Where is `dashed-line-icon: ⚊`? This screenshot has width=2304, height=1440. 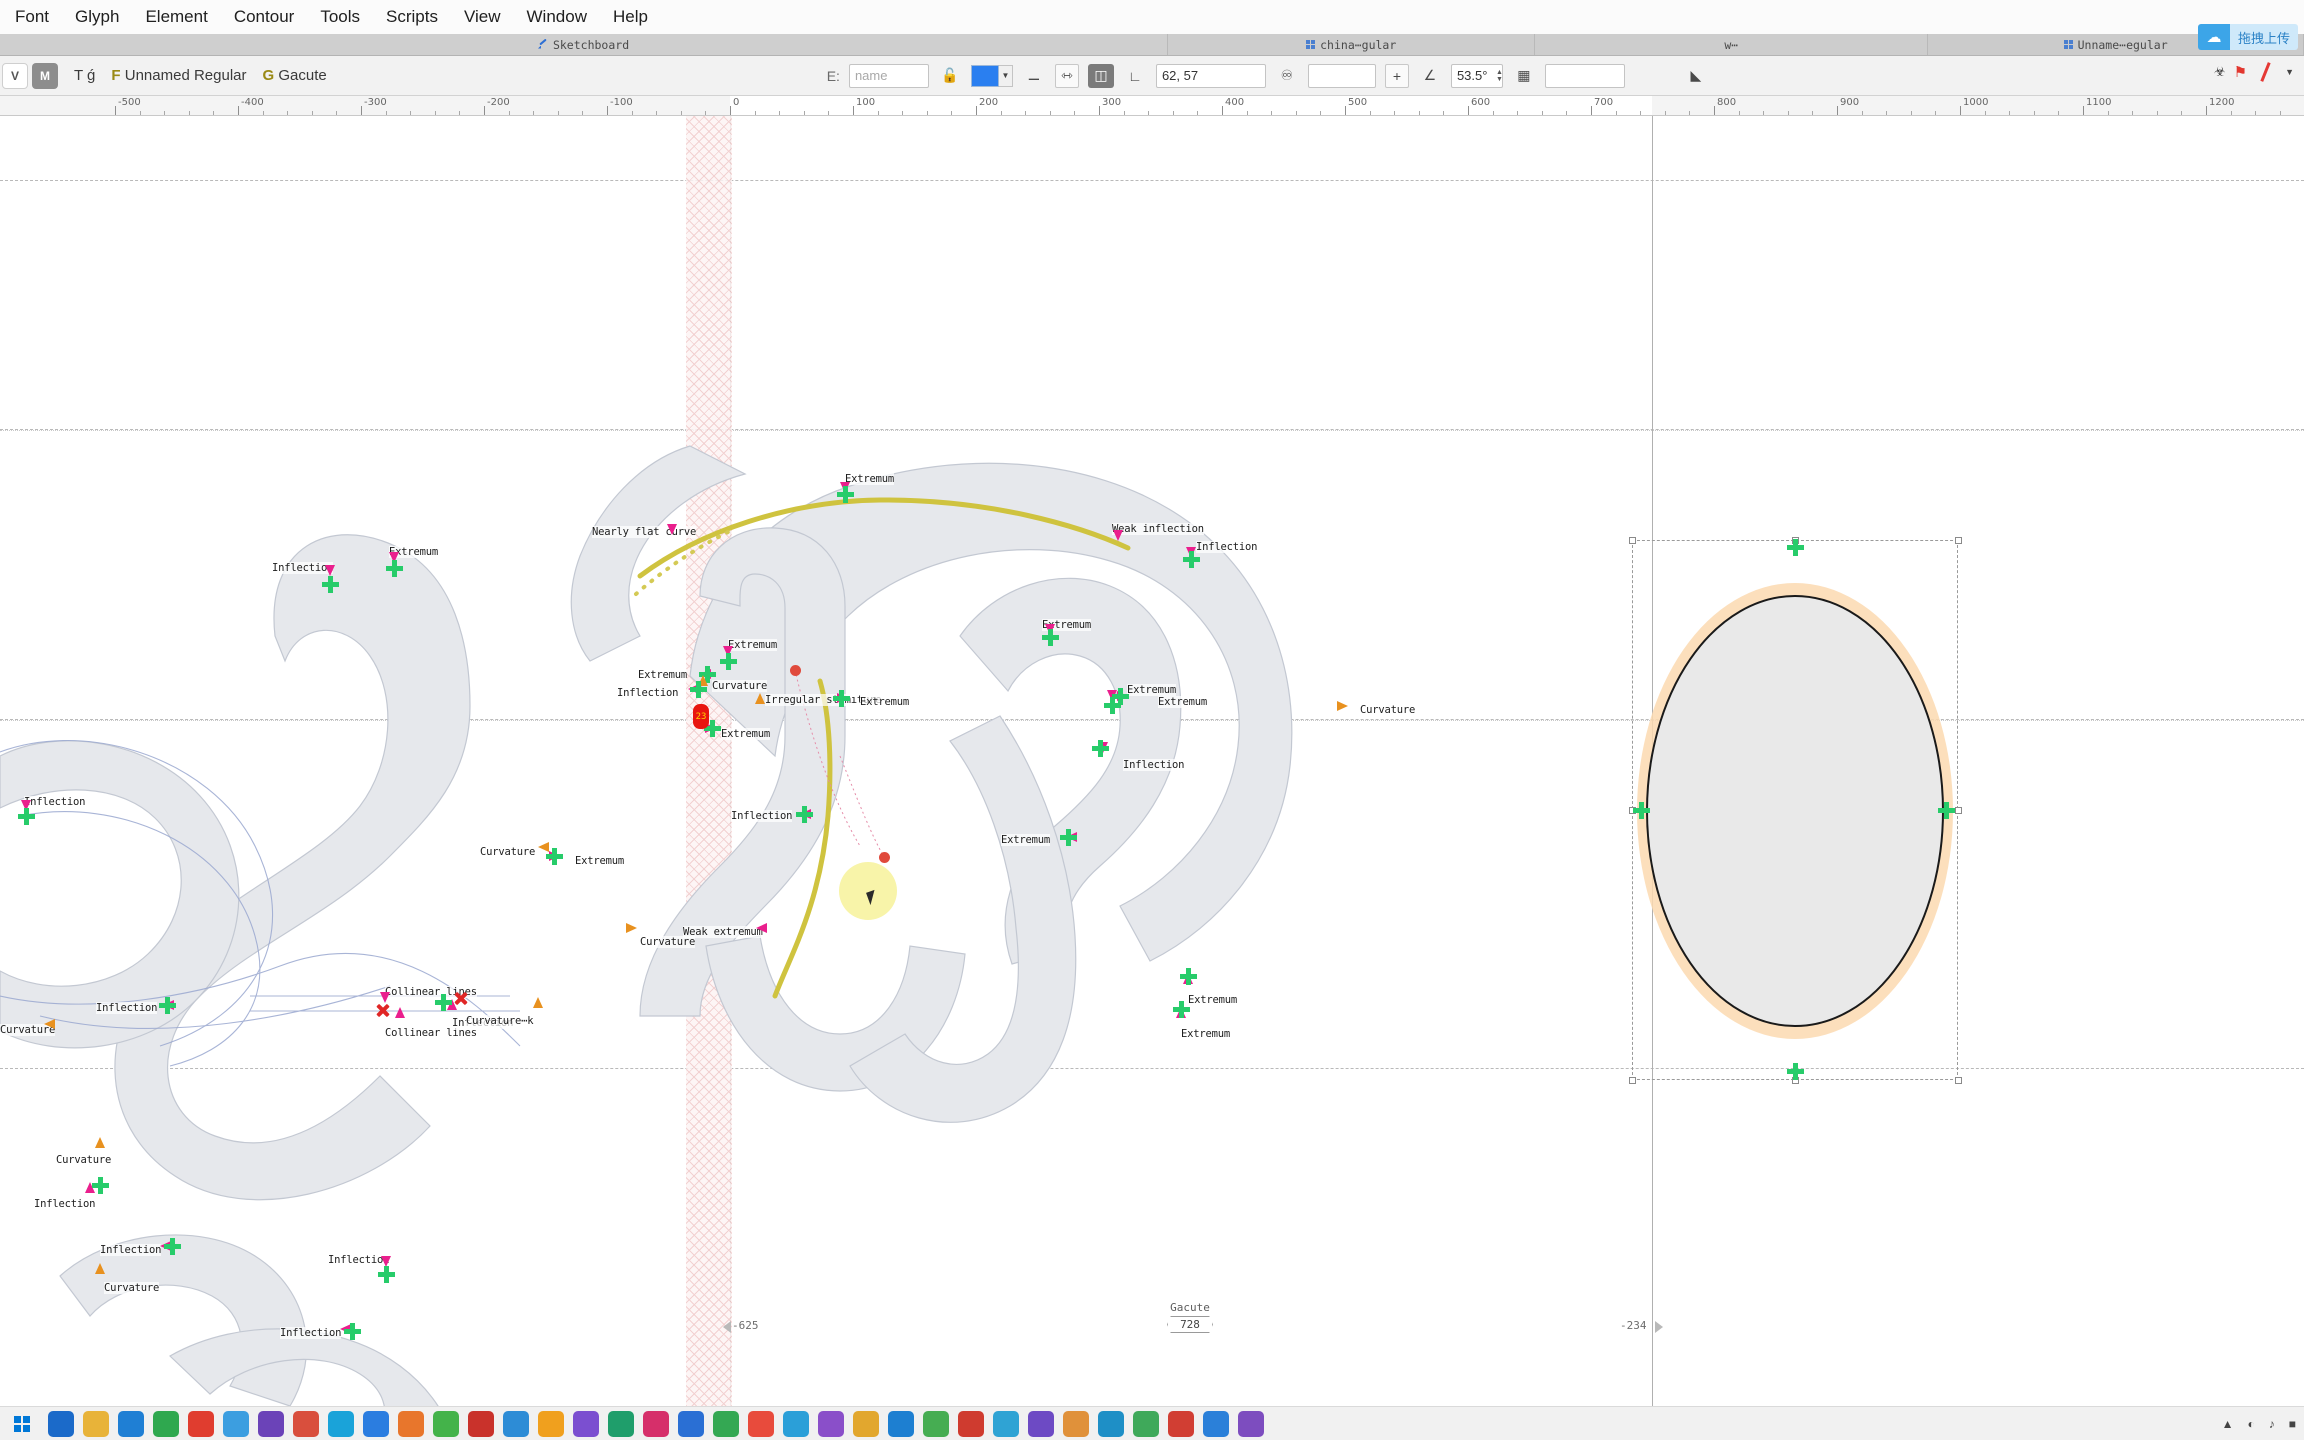 dashed-line-icon: ⚊ is located at coordinates (1034, 76).